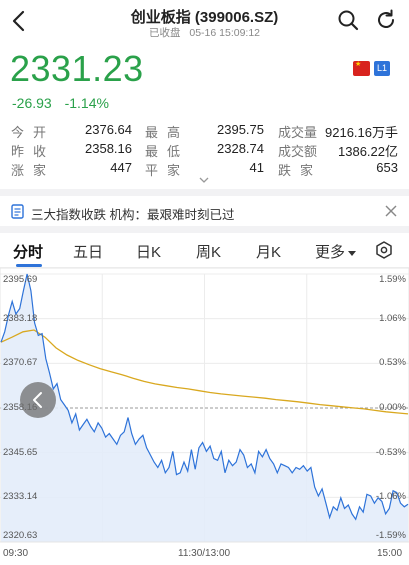 The image size is (409, 565). Describe the element at coordinates (20, 535) in the screenshot. I see `y-tick-label: 2320.63` at that location.